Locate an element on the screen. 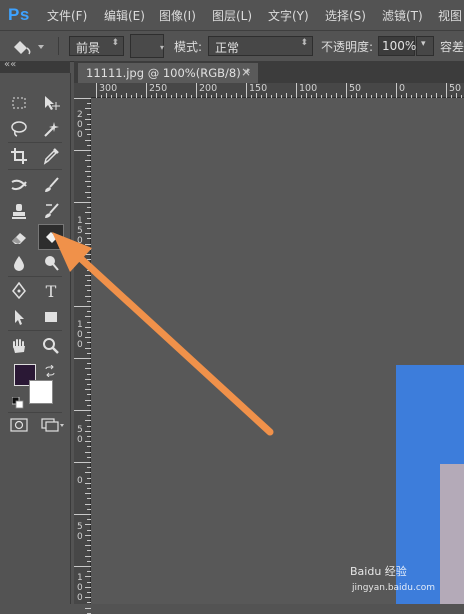 The height and width of the screenshot is (614, 464). watermark-logo: Baidu 经验 is located at coordinates (378, 571).